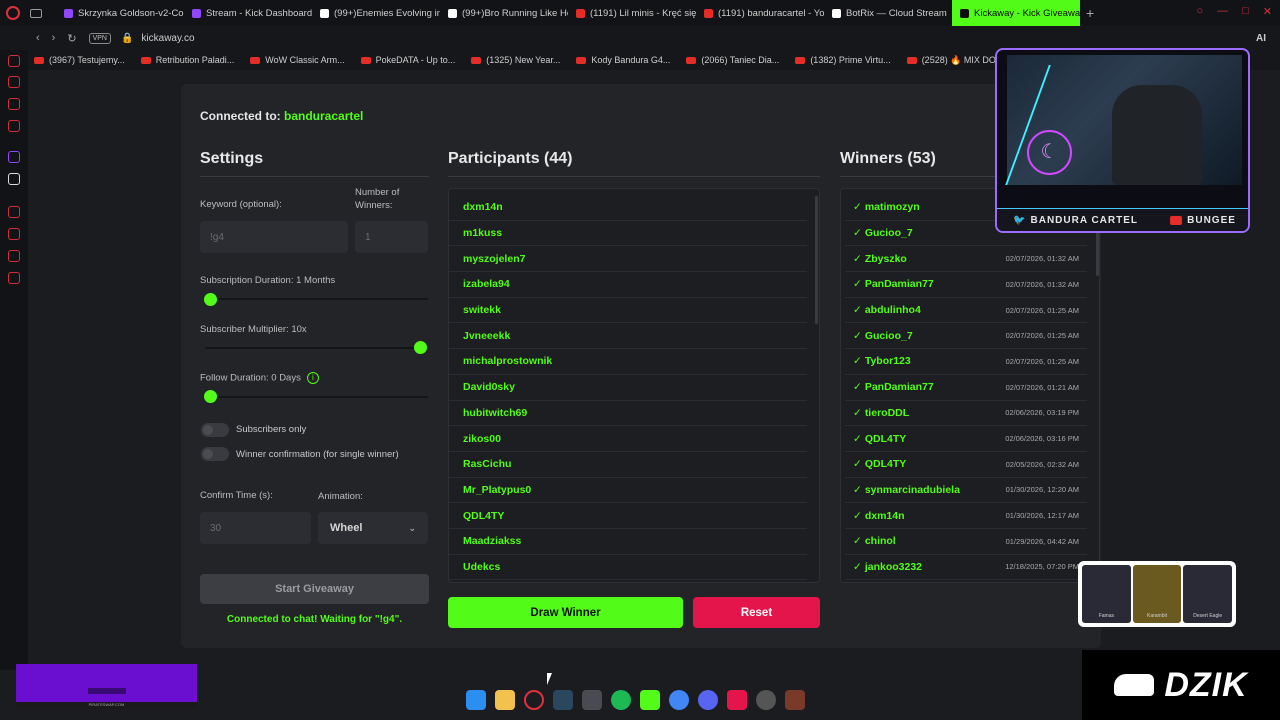 Image resolution: width=1280 pixels, height=720 pixels. What do you see at coordinates (966, 465) in the screenshot?
I see `winner-row: ✓ QDL4TY 02/05/2026, 02:32 AM` at bounding box center [966, 465].